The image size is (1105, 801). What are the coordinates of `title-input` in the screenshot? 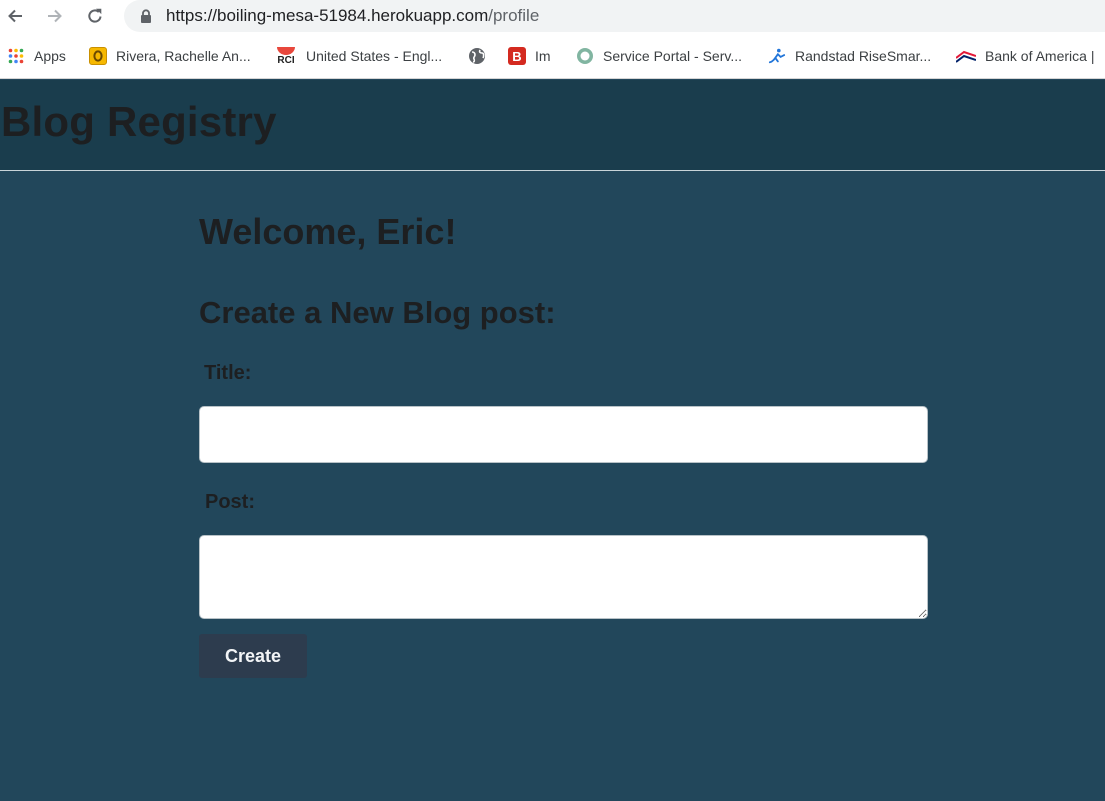 It's located at (563, 434).